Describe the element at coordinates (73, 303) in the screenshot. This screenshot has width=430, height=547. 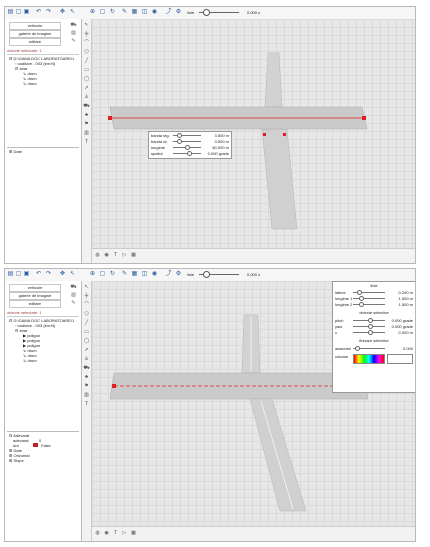
I see `pencil-icon: ✎` at that location.